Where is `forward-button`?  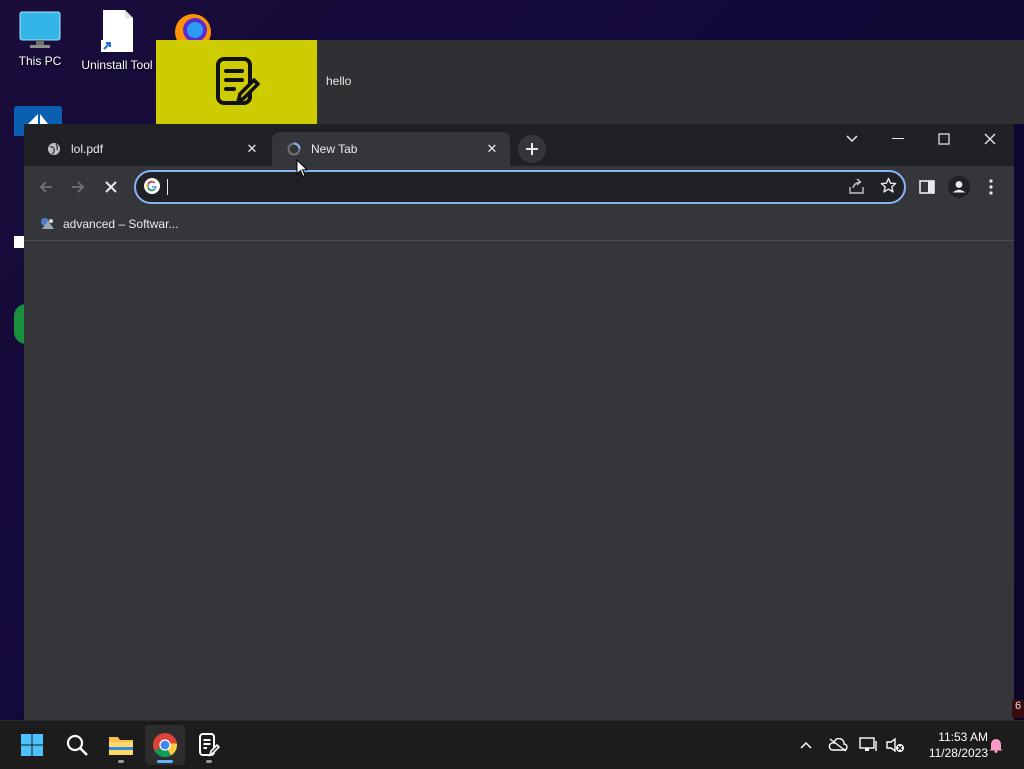
forward-button is located at coordinates (78, 187).